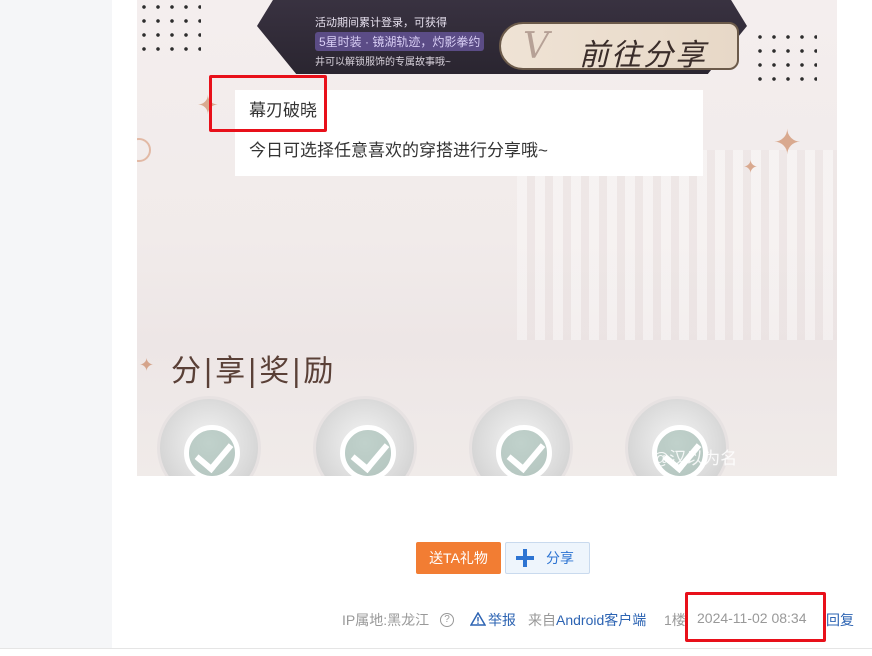 This screenshot has height=656, width=872. I want to click on reply-link: 回复, so click(840, 620).